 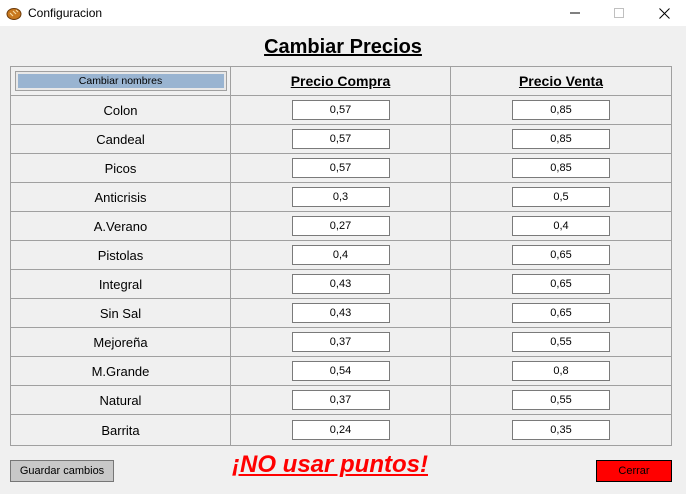 I want to click on price-compra-input: 0,24, so click(x=340, y=430).